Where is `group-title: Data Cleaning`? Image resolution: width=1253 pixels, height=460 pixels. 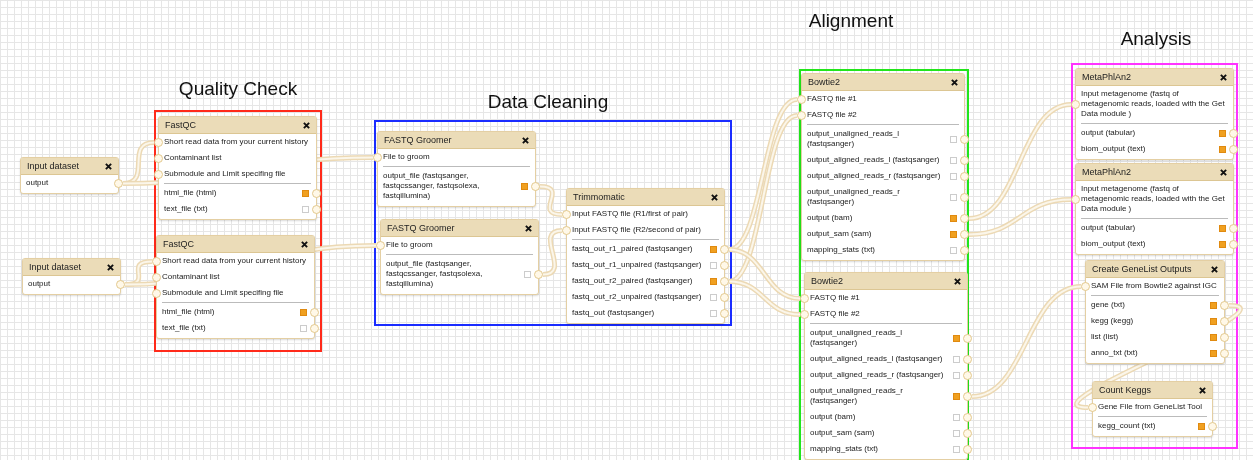 group-title: Data Cleaning is located at coordinates (548, 102).